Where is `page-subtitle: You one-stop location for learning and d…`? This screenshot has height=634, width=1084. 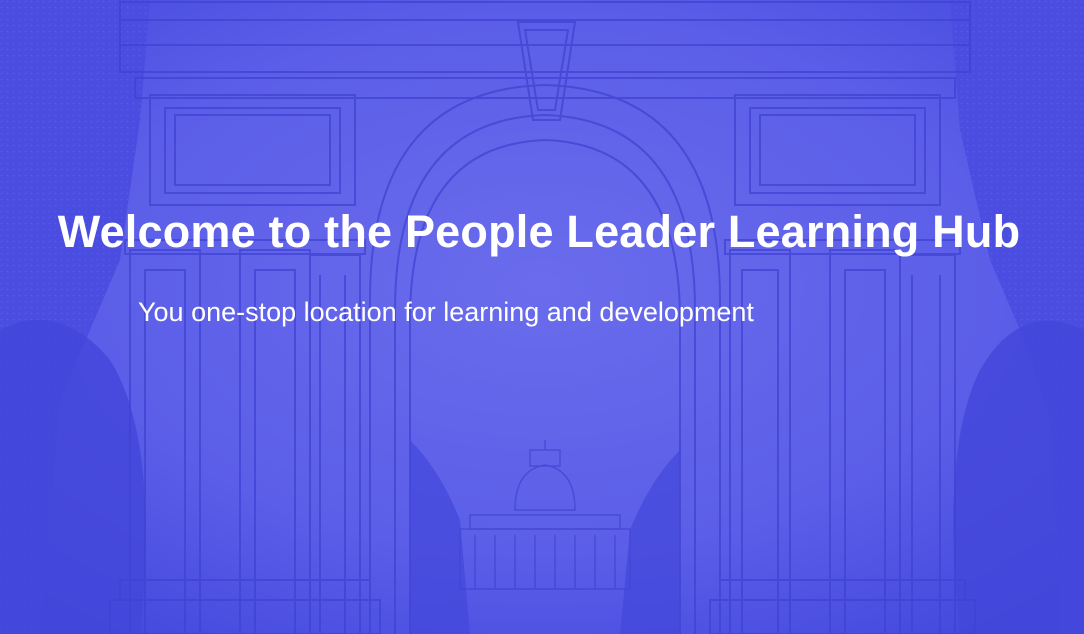
page-subtitle: You one-stop location for learning and d… is located at coordinates (446, 312).